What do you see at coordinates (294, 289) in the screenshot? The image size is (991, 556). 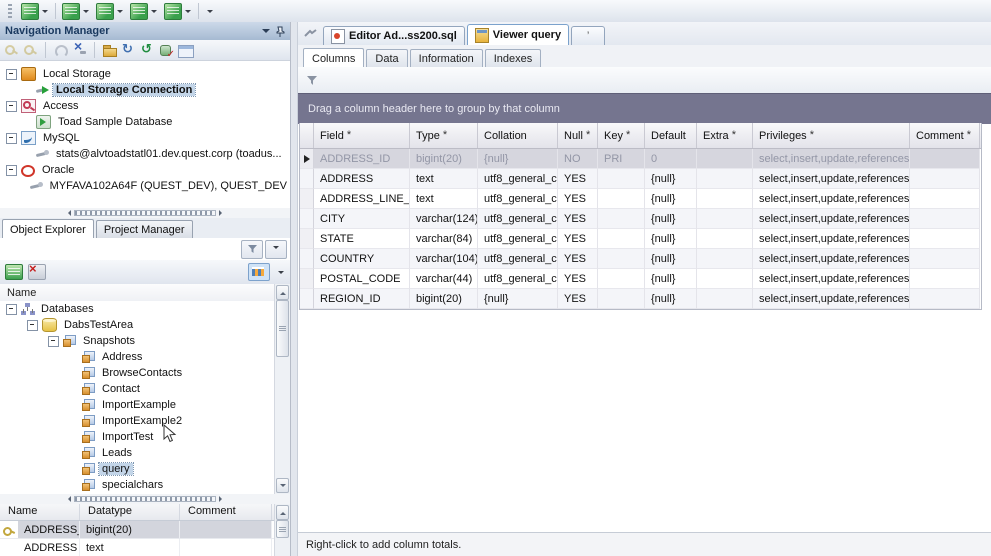 I see `vertical-splitter` at bounding box center [294, 289].